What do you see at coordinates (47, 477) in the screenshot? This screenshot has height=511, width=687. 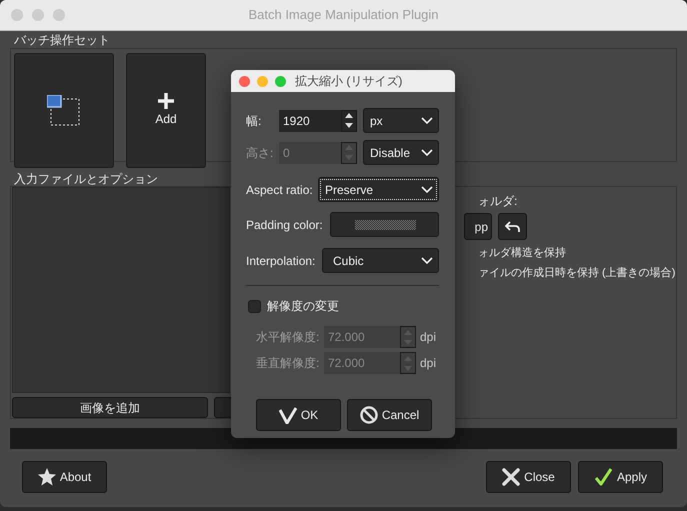 I see `star-icon` at bounding box center [47, 477].